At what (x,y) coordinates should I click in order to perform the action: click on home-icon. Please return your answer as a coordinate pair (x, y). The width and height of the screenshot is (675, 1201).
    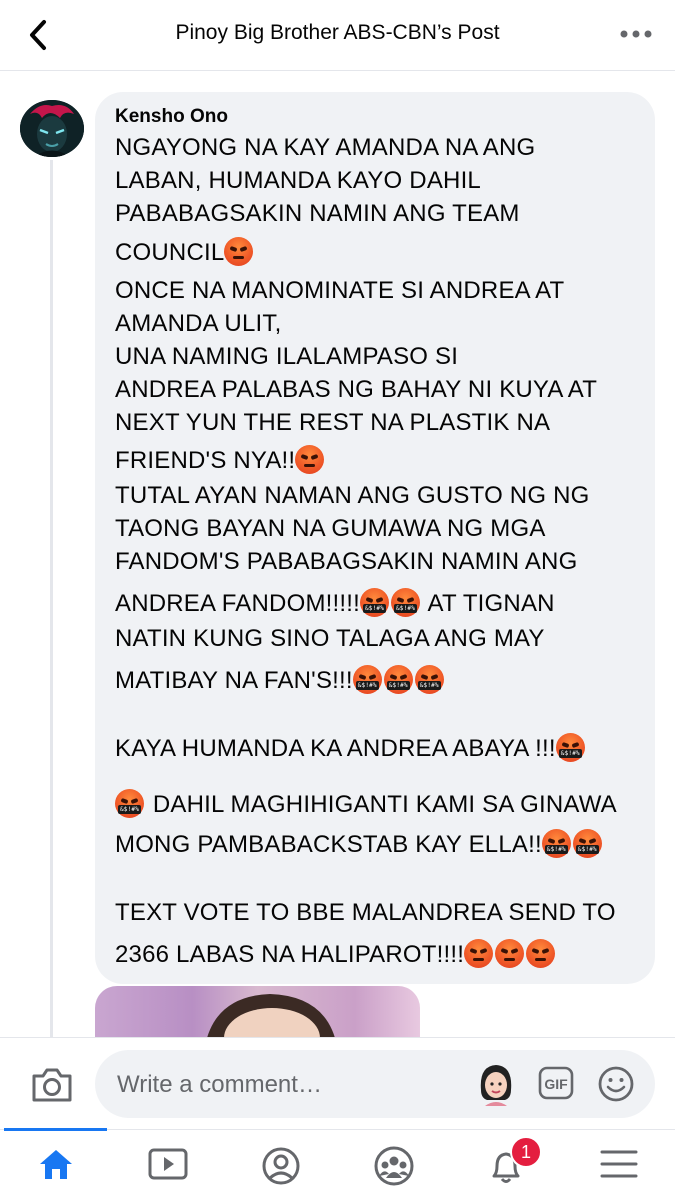
    Looking at the image, I should click on (56, 1164).